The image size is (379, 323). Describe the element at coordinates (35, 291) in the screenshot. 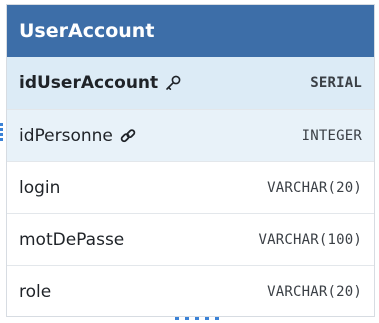

I see `column-name: role` at that location.